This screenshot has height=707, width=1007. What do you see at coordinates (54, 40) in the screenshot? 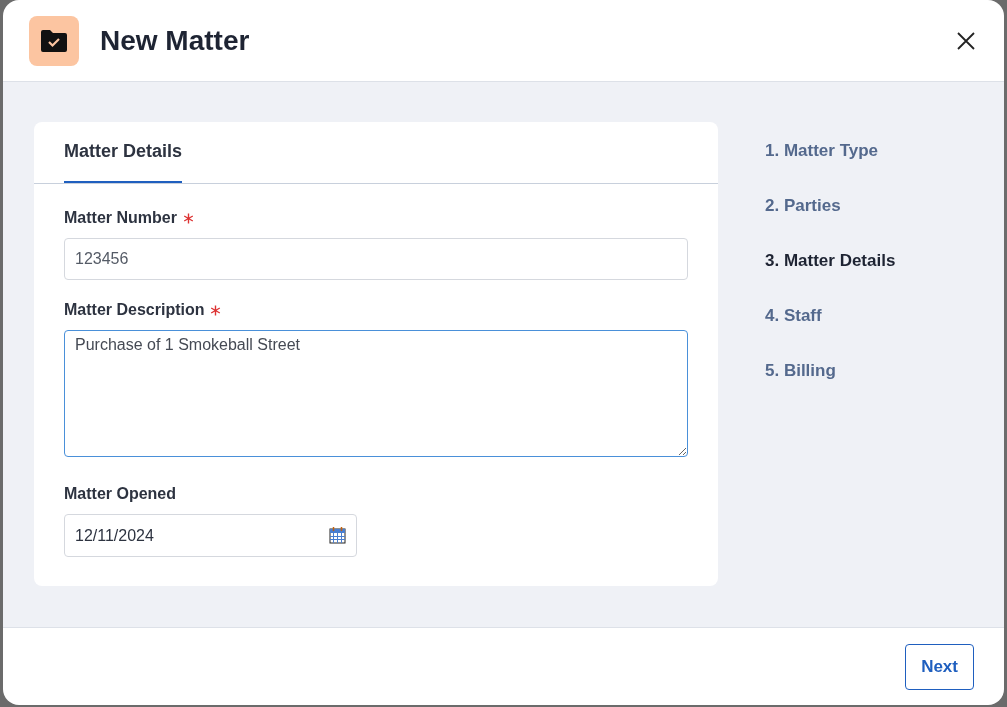
I see `folder-check-icon` at bounding box center [54, 40].